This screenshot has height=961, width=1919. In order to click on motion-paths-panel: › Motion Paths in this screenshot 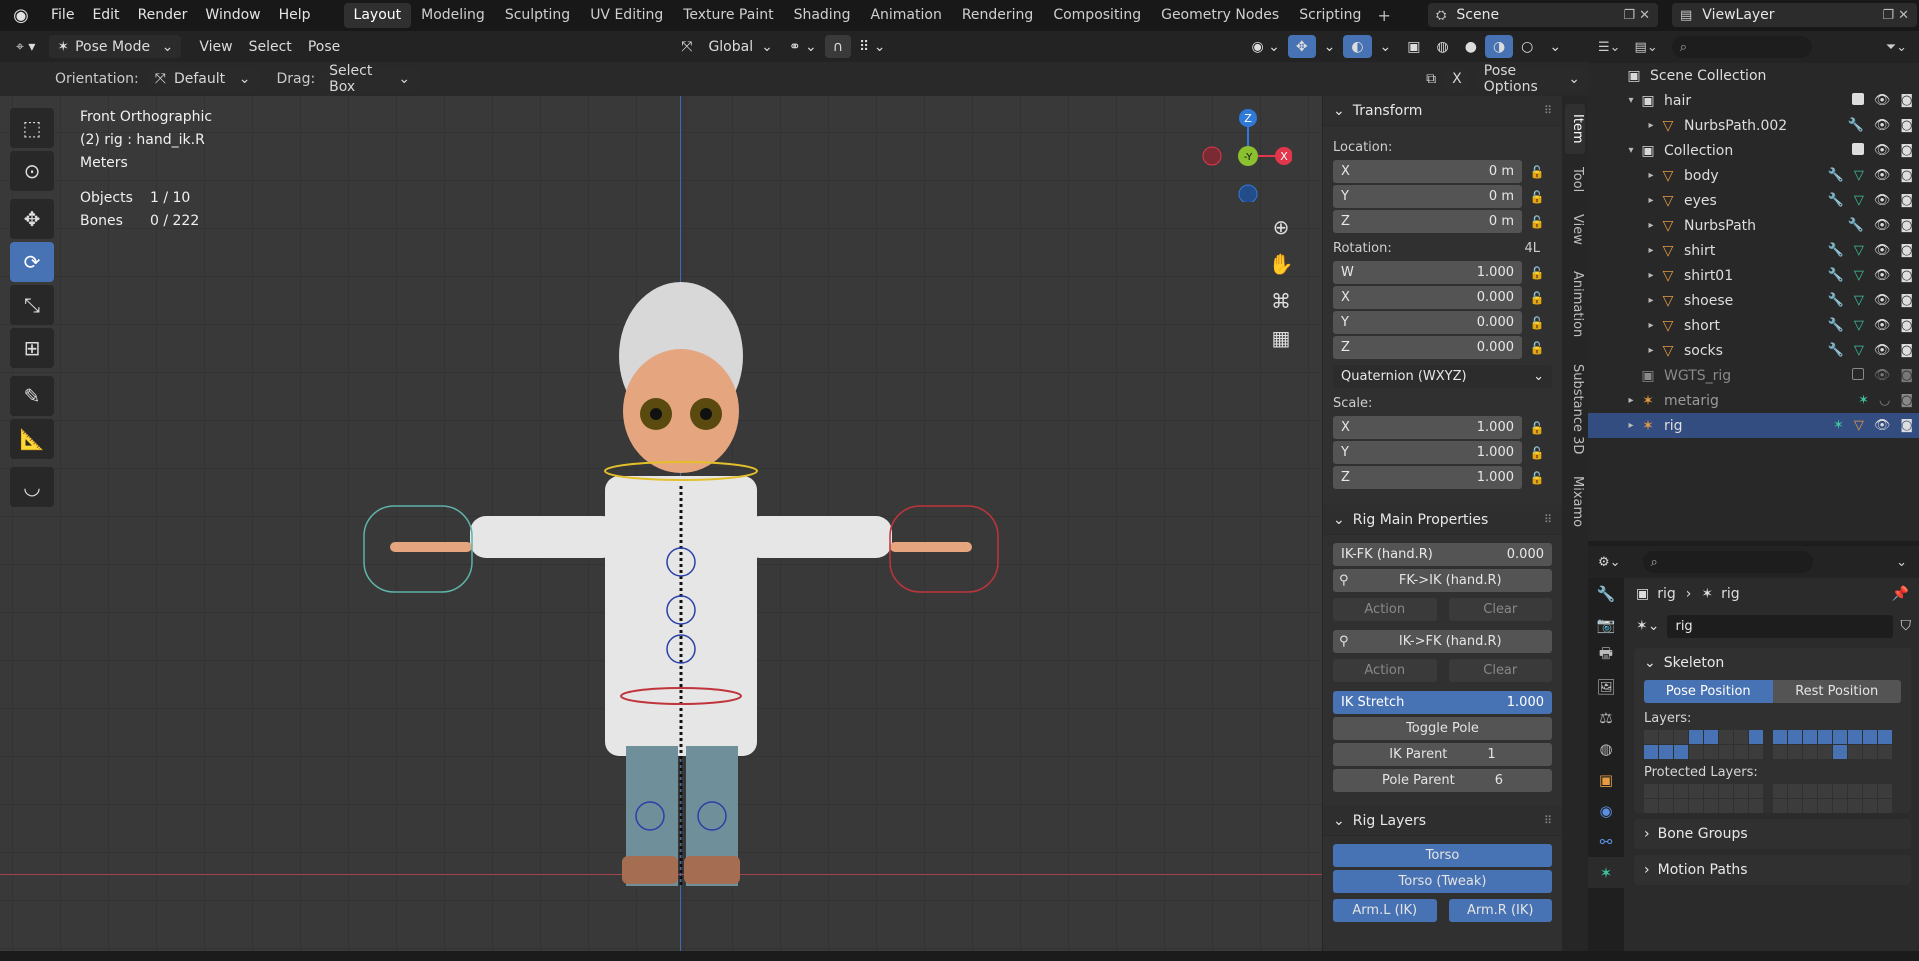, I will do `click(1772, 870)`.